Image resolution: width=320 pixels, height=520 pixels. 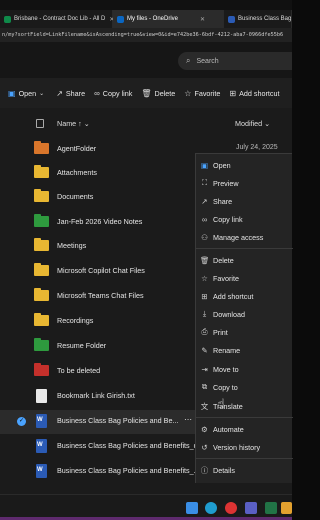 I want to click on menu-item-label: Manage access, so click(x=238, y=237).